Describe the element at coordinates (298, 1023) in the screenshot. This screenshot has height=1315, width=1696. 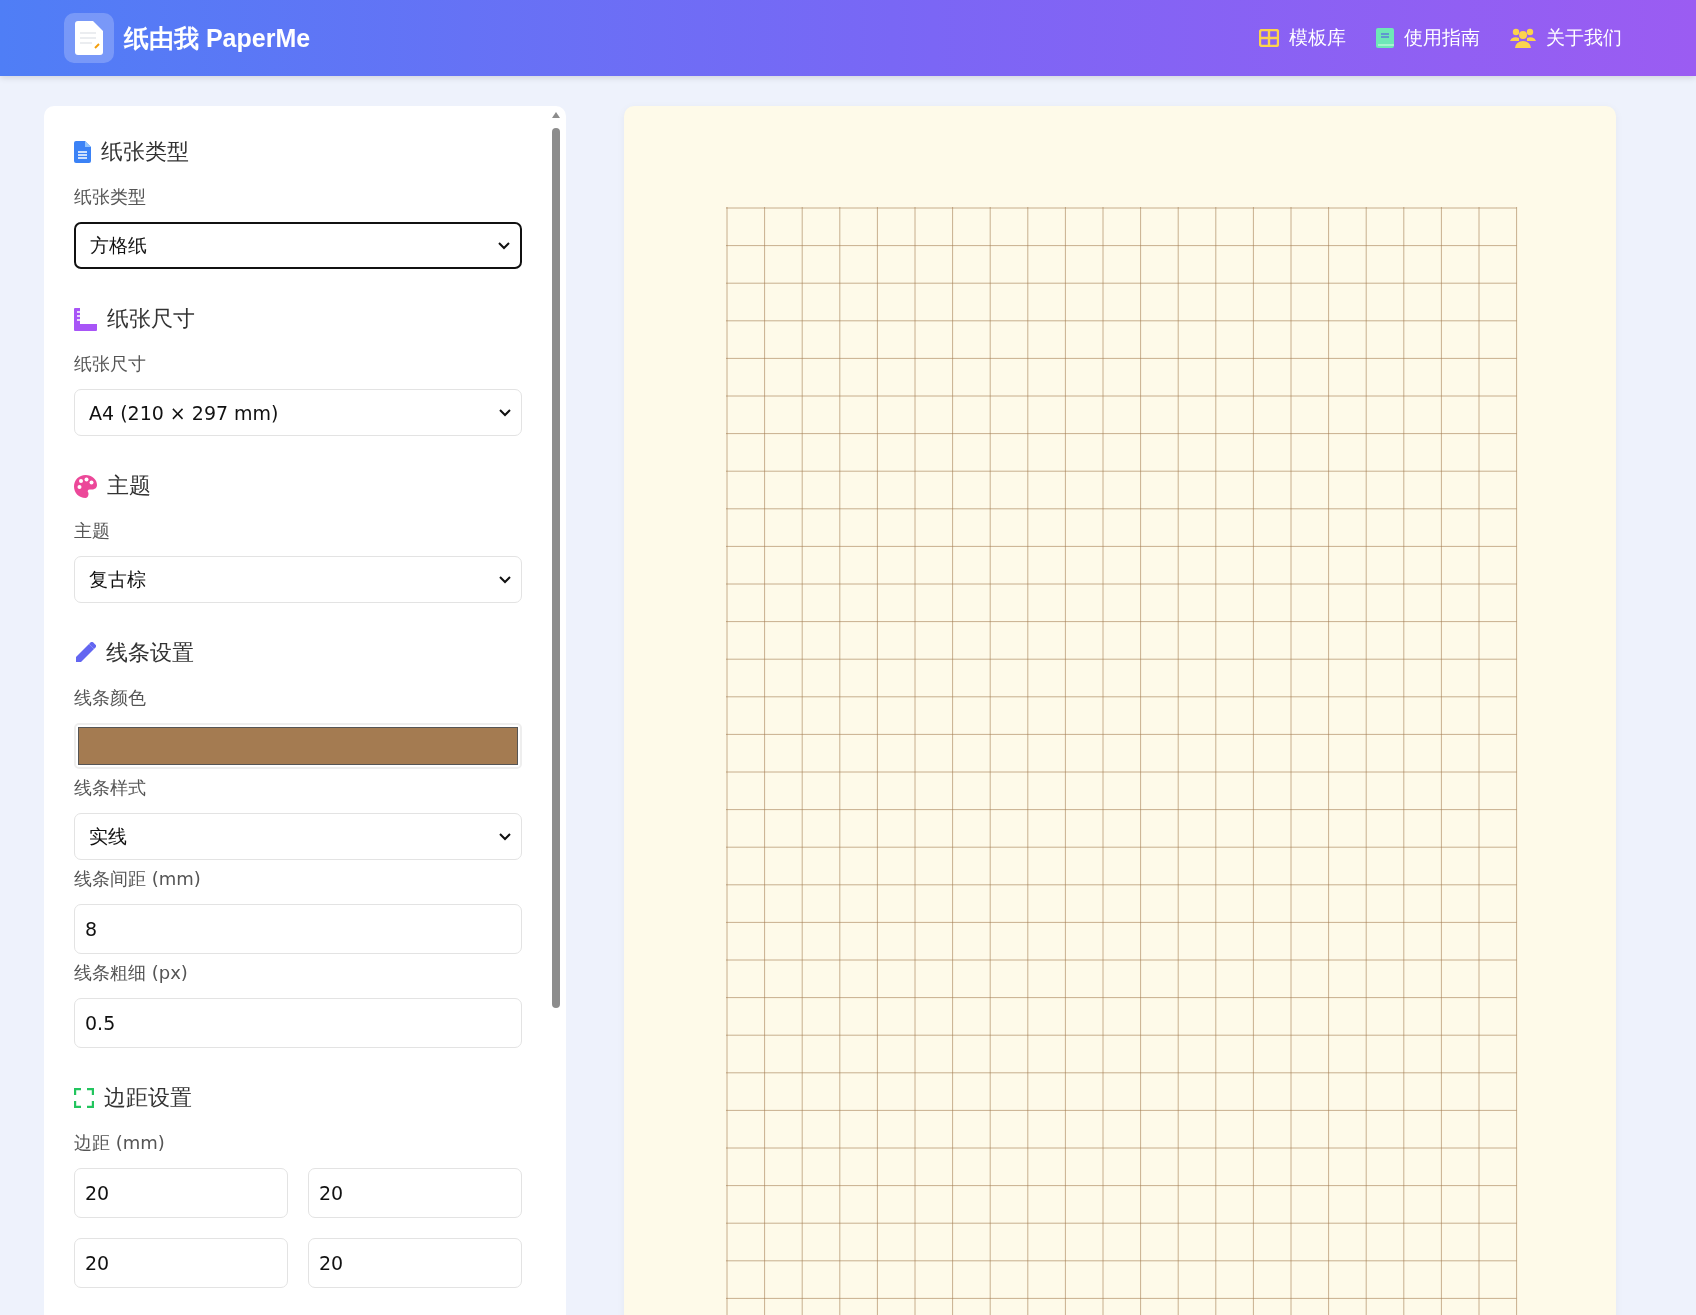
I see `number-input: 0.5` at that location.